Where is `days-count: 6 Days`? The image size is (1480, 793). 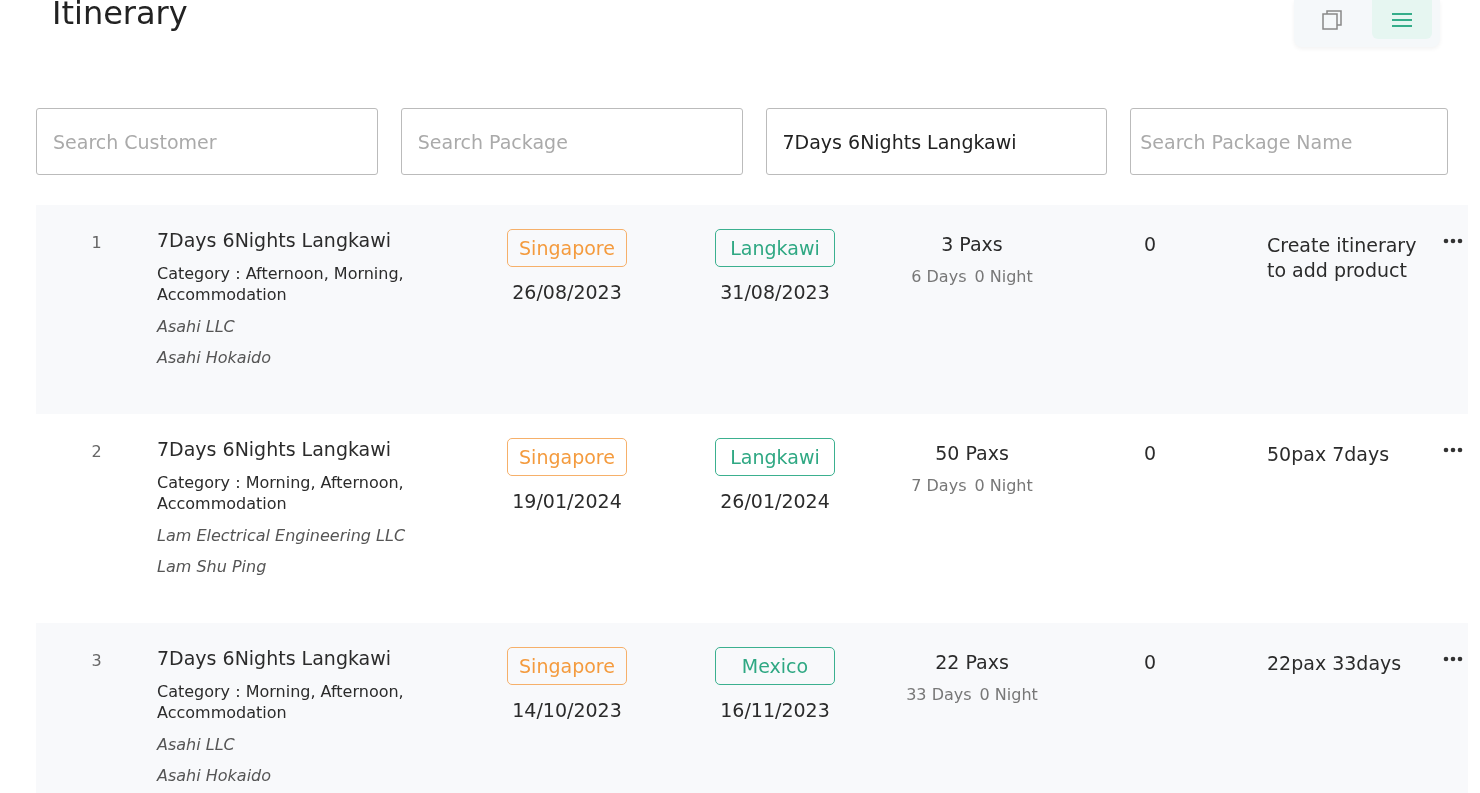
days-count: 6 Days is located at coordinates (939, 276).